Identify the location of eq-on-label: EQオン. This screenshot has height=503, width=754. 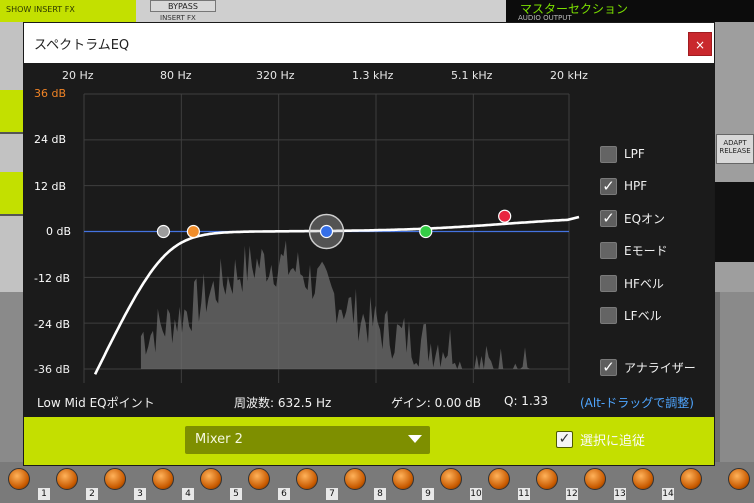
(645, 218).